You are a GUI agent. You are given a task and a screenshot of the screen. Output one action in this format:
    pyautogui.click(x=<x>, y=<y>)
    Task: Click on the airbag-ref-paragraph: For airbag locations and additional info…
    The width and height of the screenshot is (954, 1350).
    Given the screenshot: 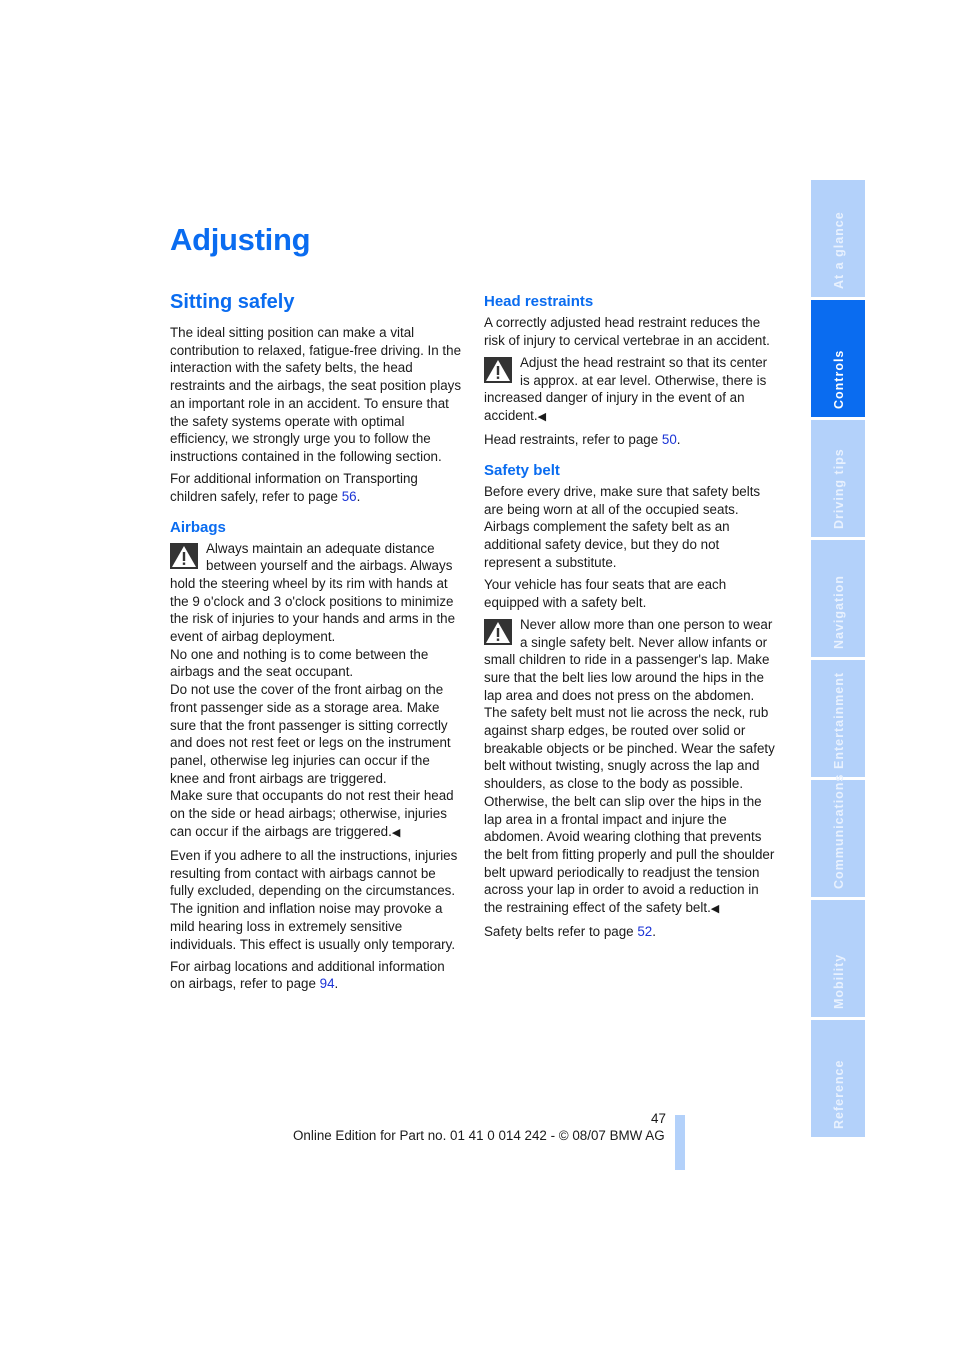 What is the action you would take?
    pyautogui.click(x=316, y=975)
    